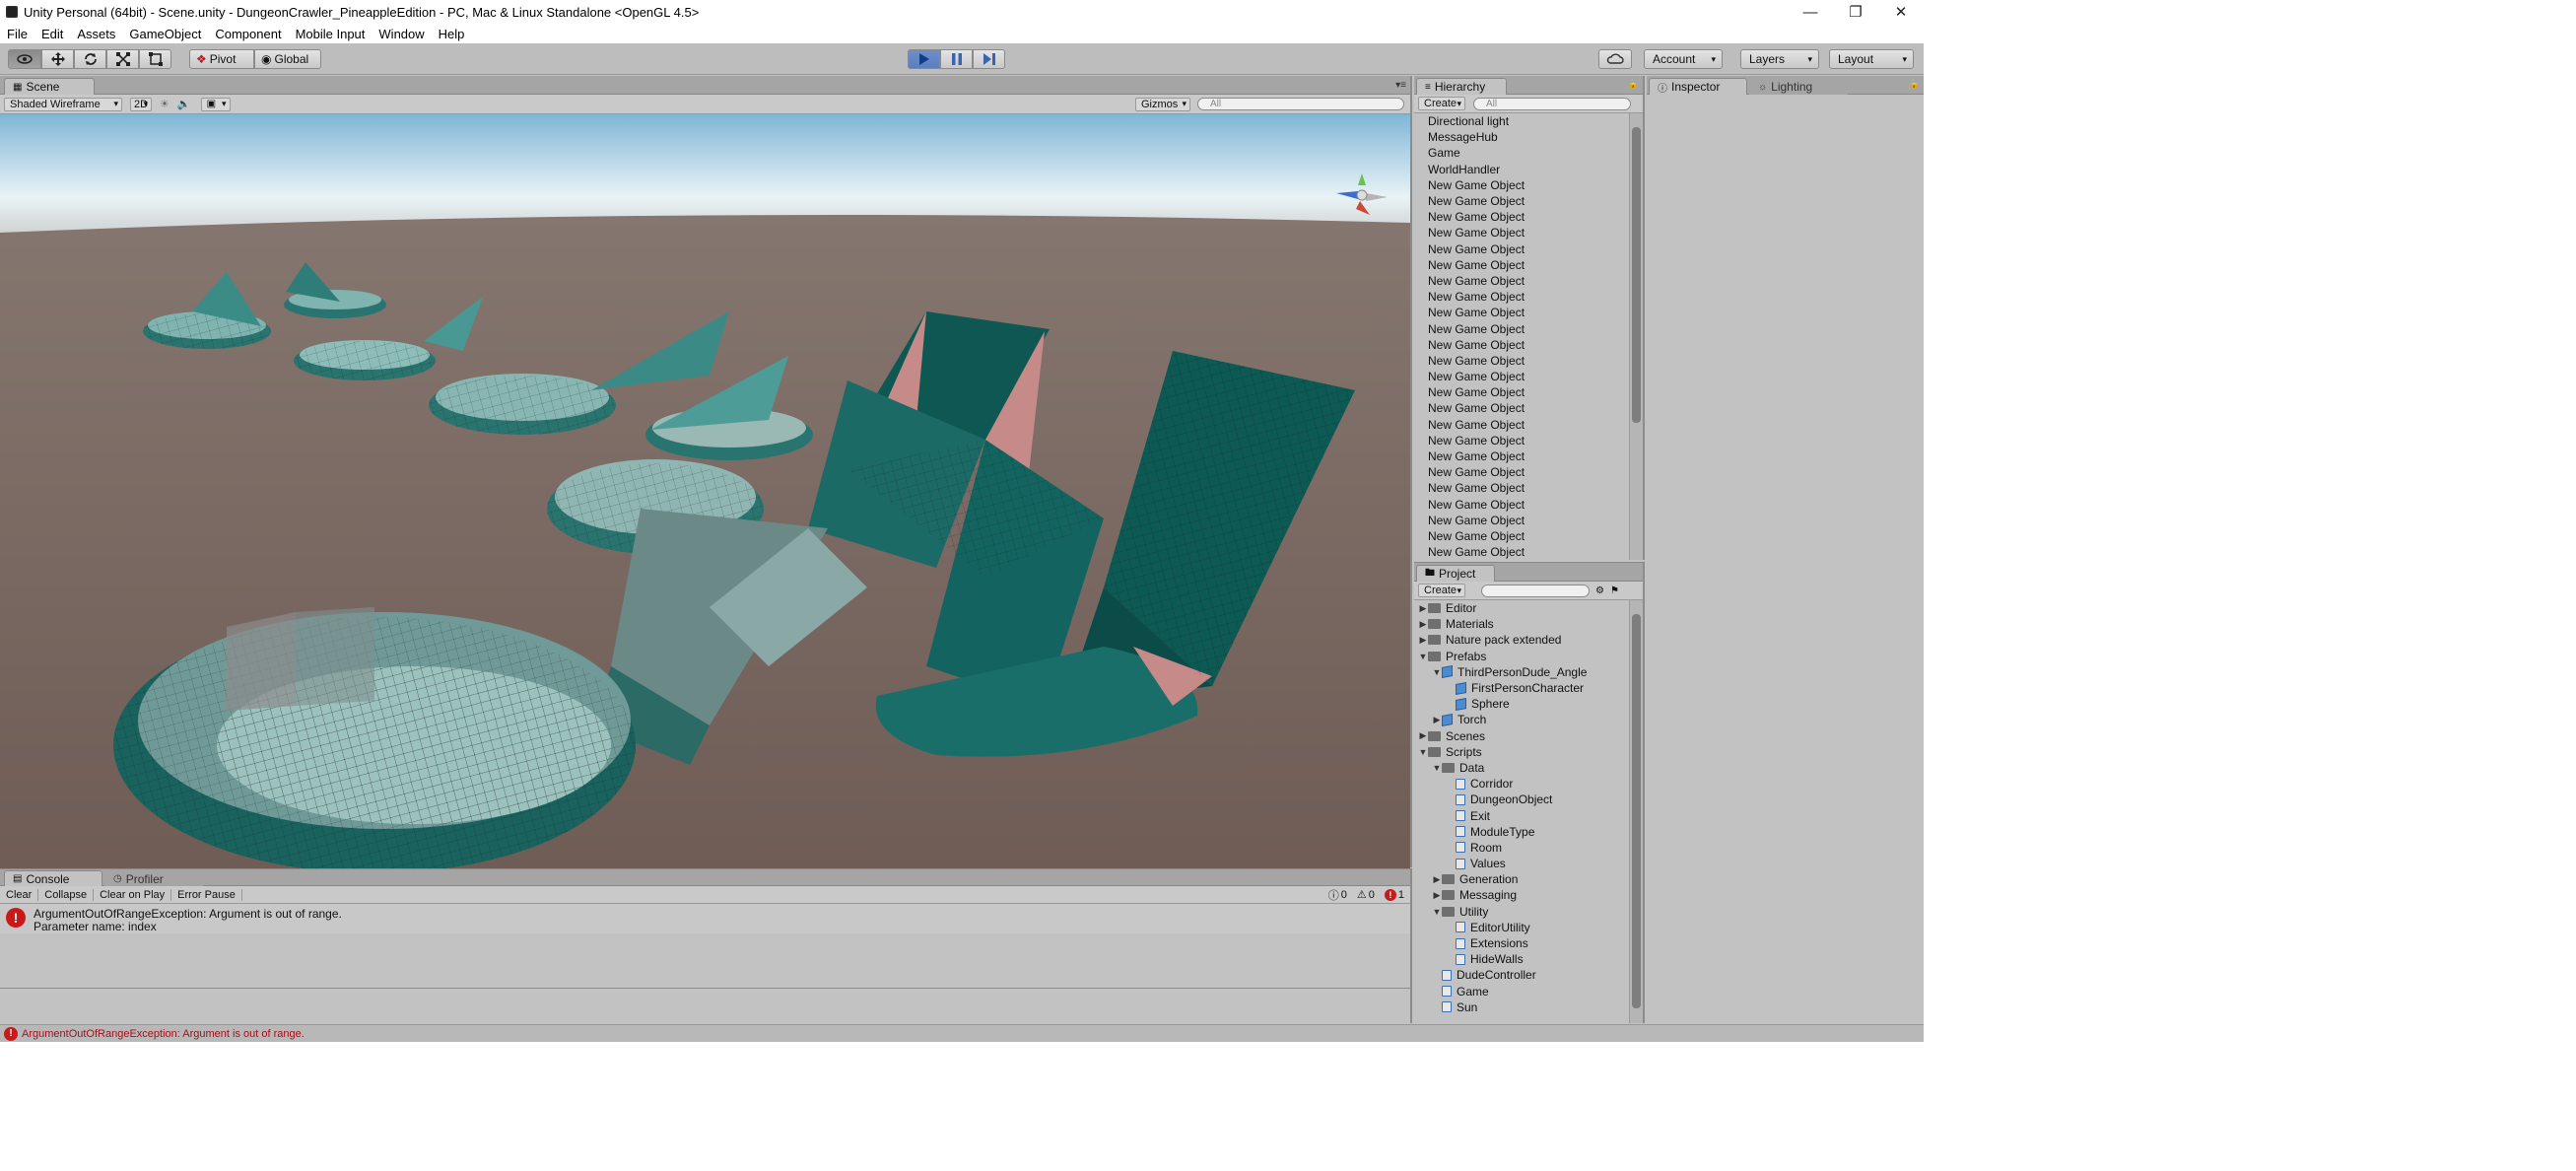  What do you see at coordinates (1810, 12) in the screenshot?
I see `minimize-button: —` at bounding box center [1810, 12].